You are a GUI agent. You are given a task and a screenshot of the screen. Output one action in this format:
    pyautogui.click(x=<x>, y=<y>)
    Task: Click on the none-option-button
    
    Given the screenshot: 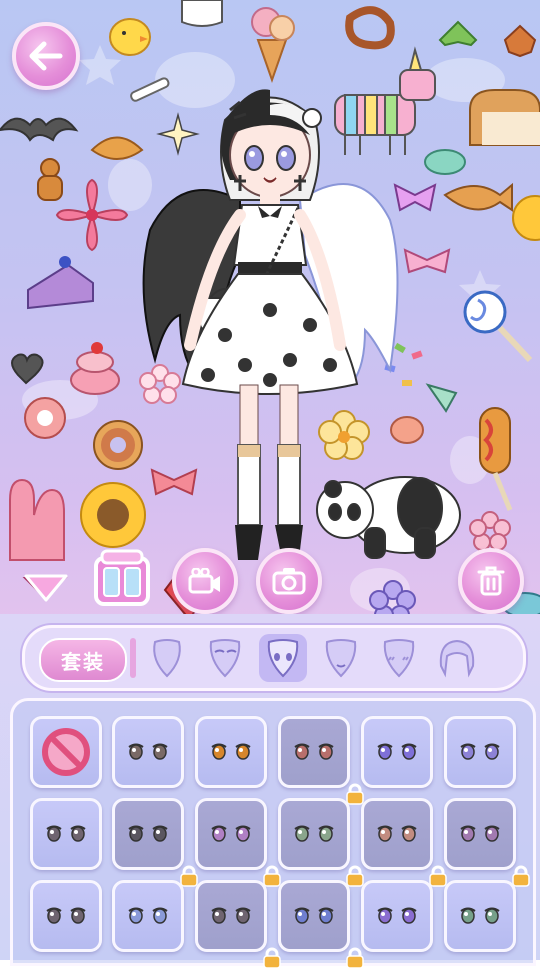 What is the action you would take?
    pyautogui.click(x=66, y=752)
    